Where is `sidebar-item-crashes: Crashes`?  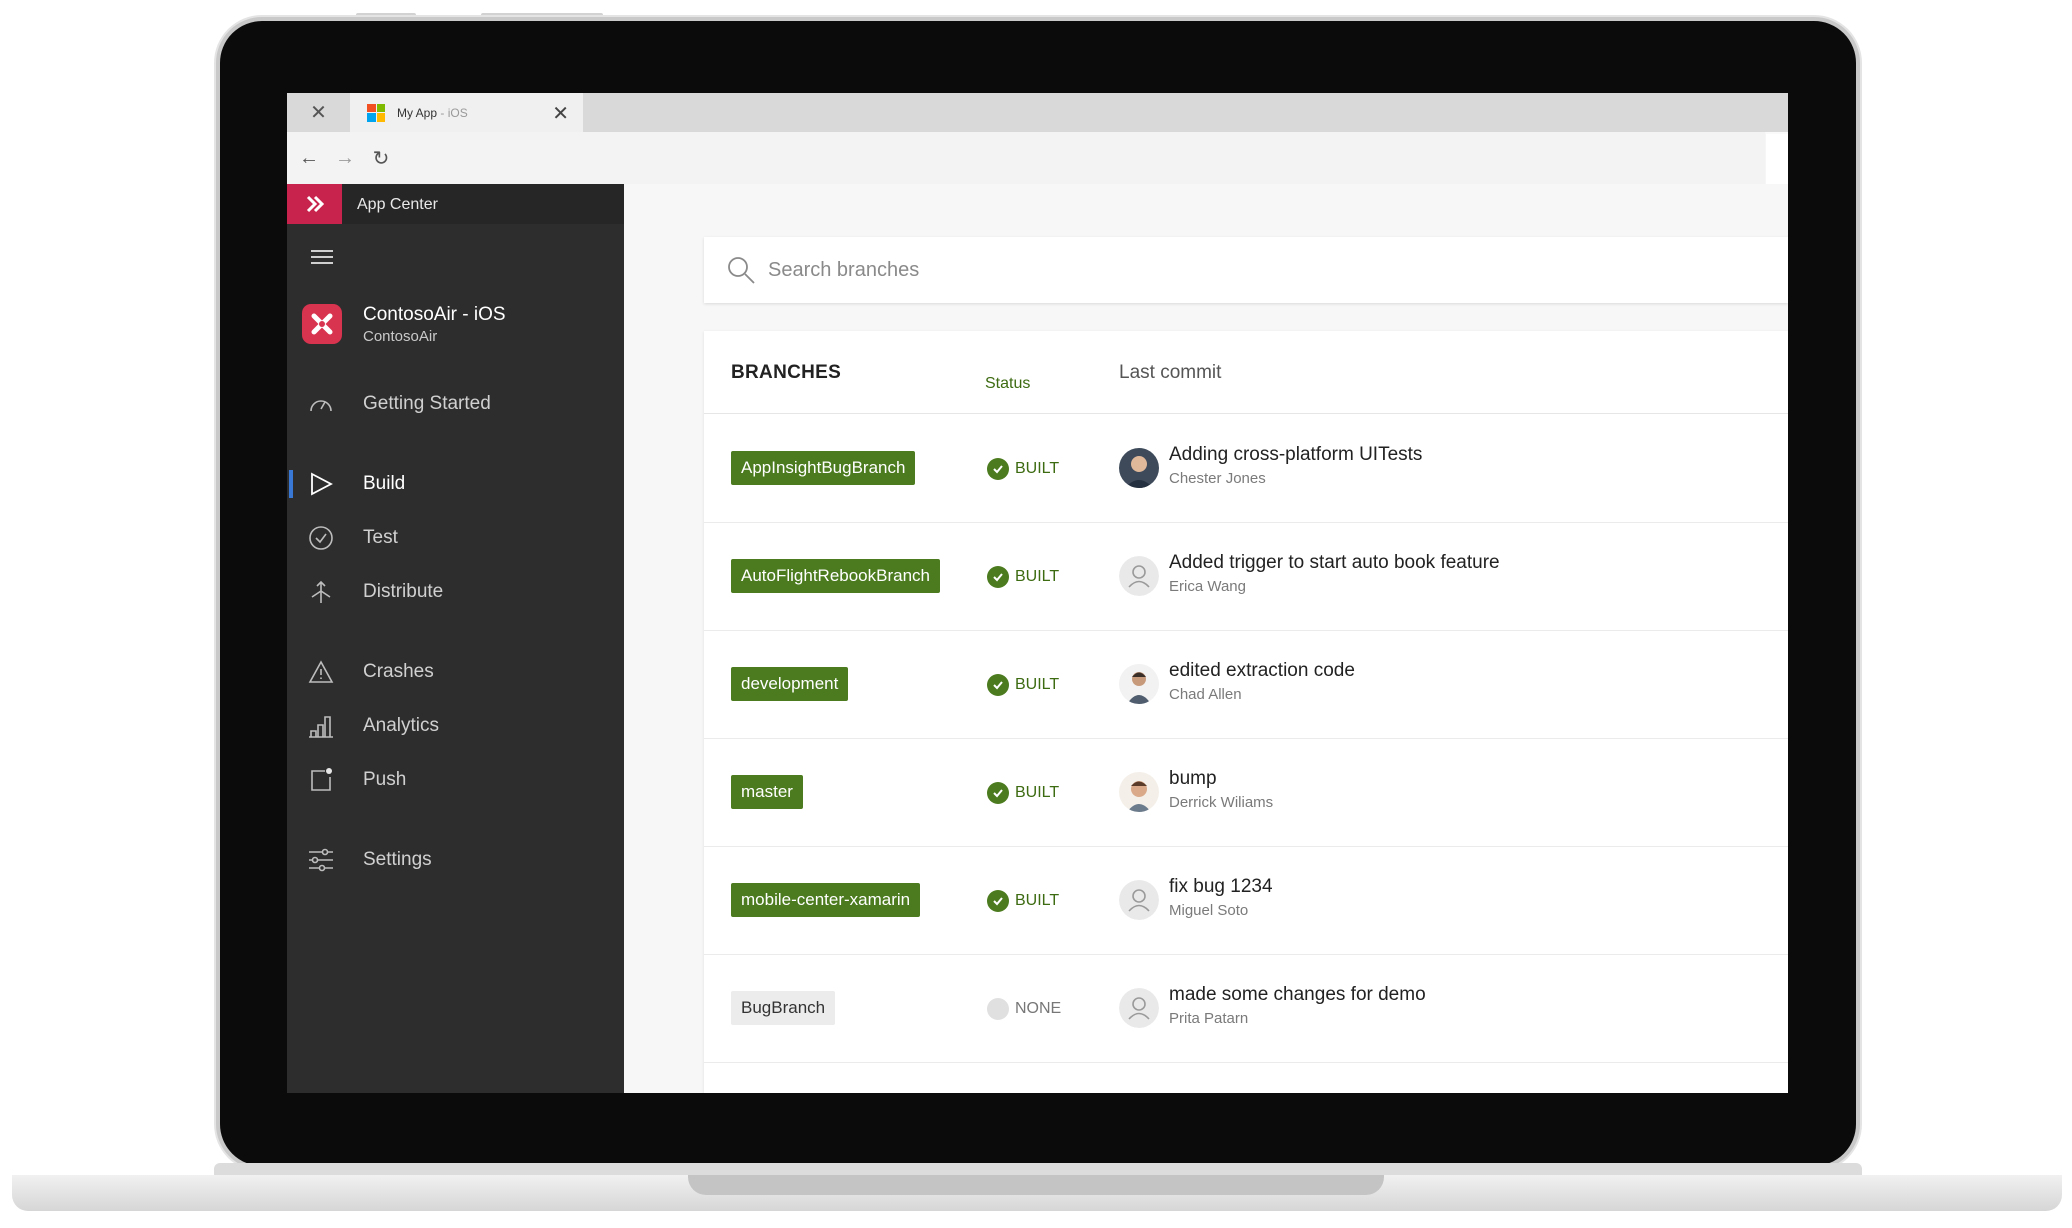
sidebar-item-crashes: Crashes is located at coordinates (455, 672).